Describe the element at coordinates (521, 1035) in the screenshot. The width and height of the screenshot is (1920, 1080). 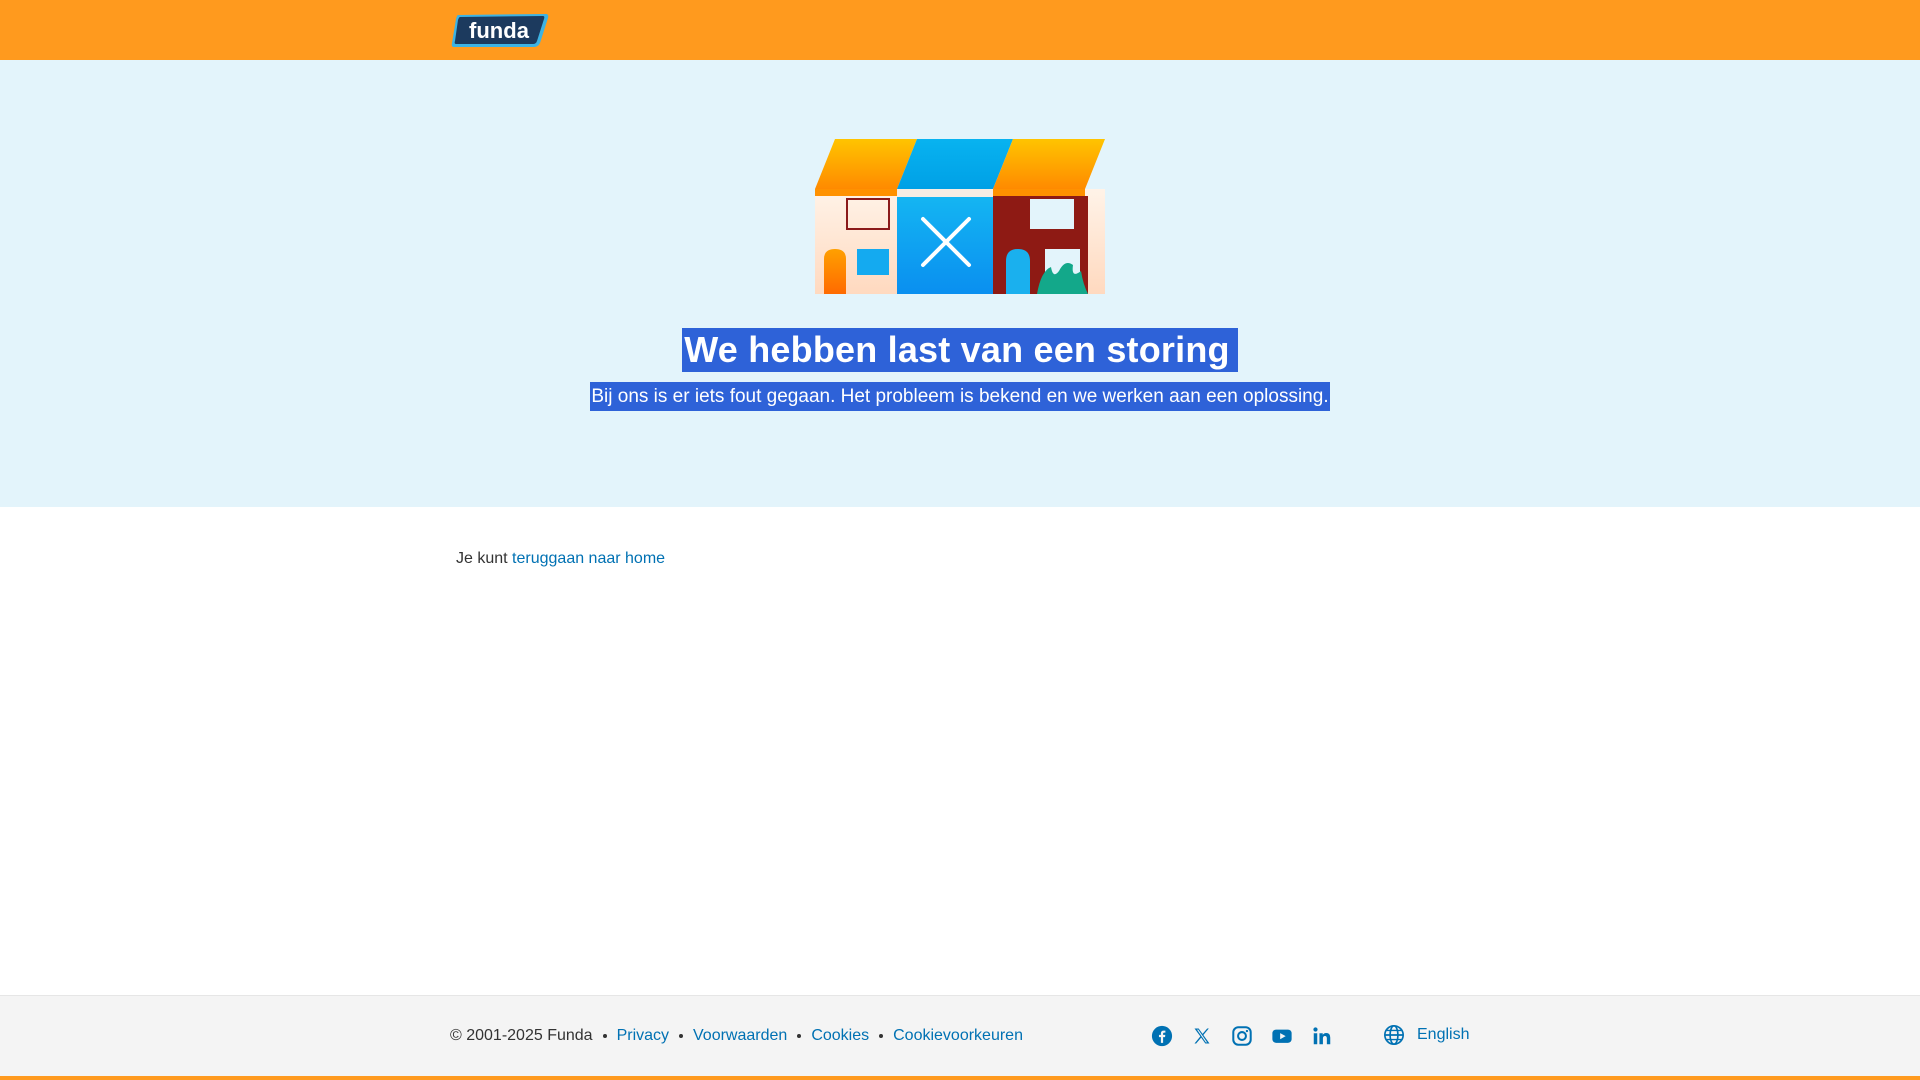
I see `copyright-text: © 2001-2025 Funda` at that location.